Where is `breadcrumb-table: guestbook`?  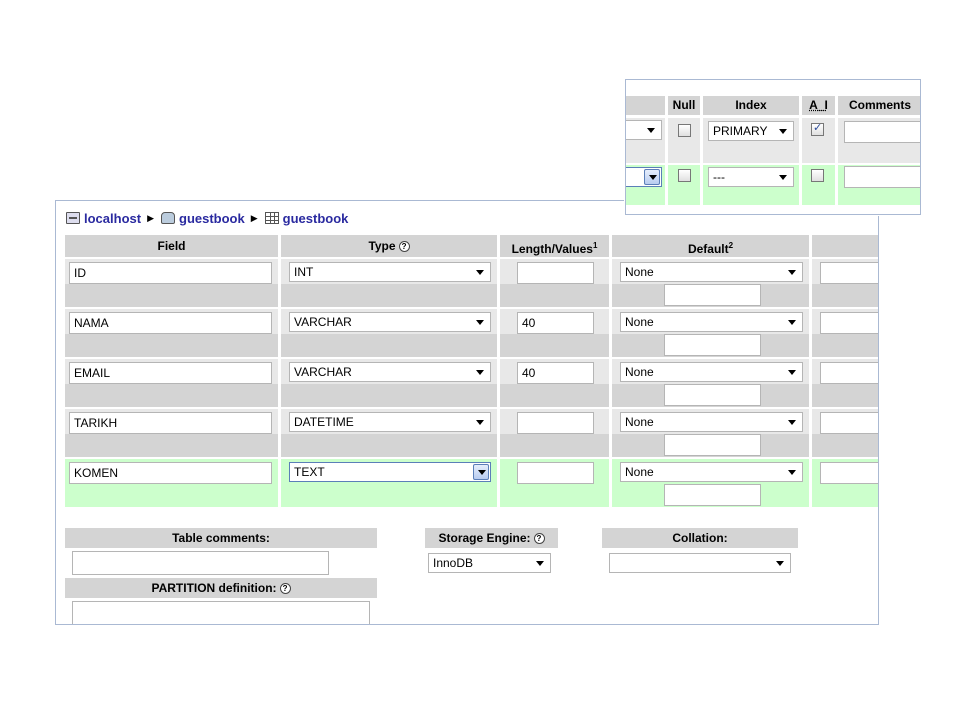 breadcrumb-table: guestbook is located at coordinates (306, 218).